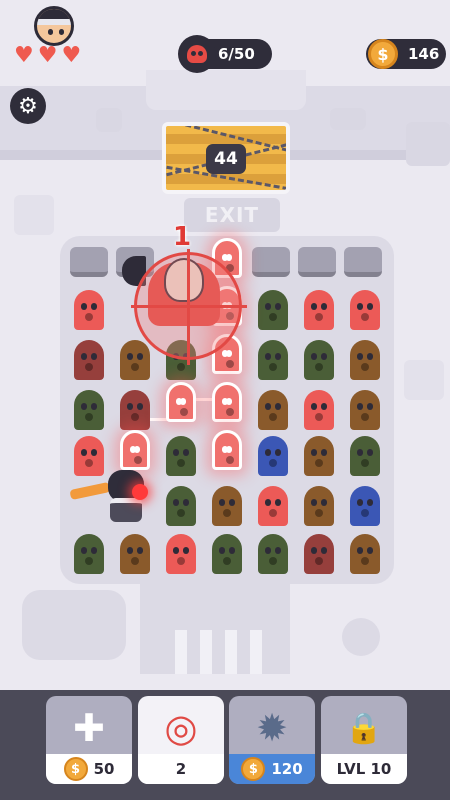  What do you see at coordinates (364, 728) in the screenshot?
I see `lock-icon: 🔒` at bounding box center [364, 728].